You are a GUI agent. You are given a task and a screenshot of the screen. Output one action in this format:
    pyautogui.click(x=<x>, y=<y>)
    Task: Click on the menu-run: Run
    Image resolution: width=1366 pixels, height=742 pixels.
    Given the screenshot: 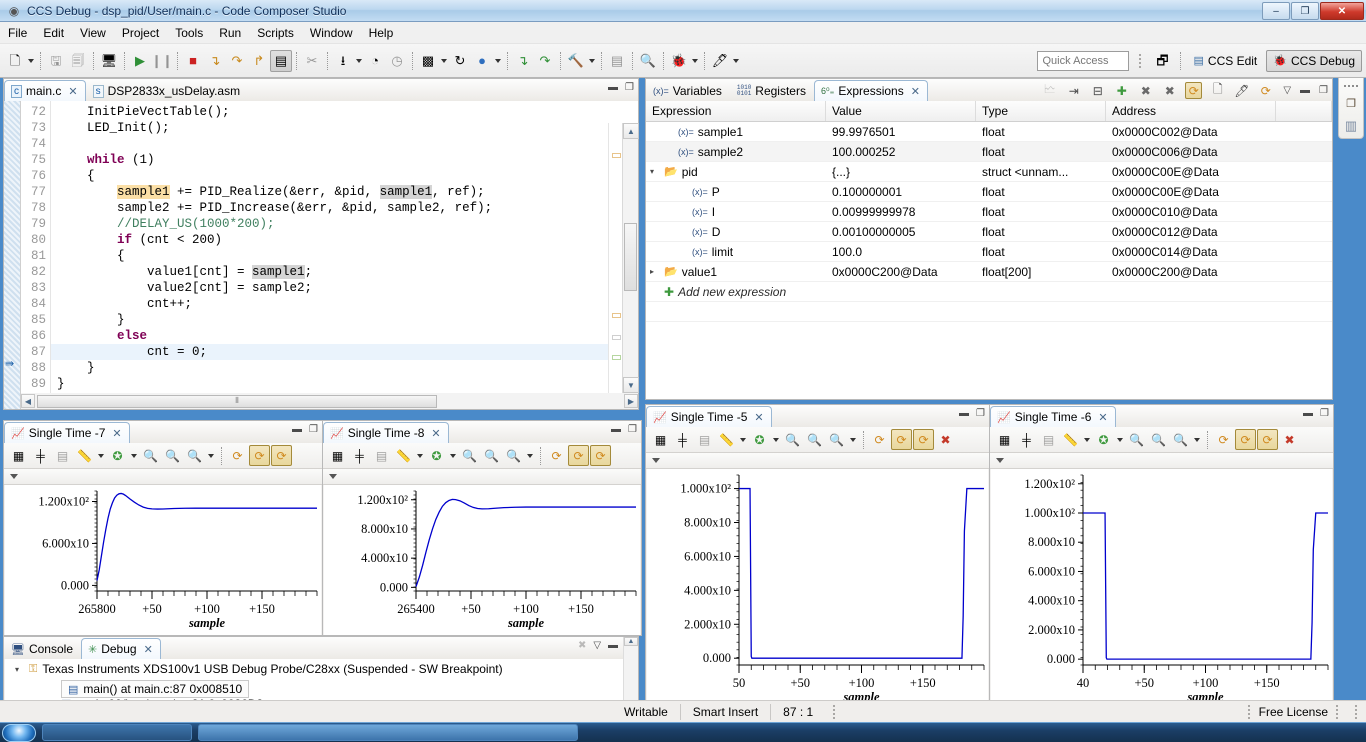 What is the action you would take?
    pyautogui.click(x=230, y=33)
    